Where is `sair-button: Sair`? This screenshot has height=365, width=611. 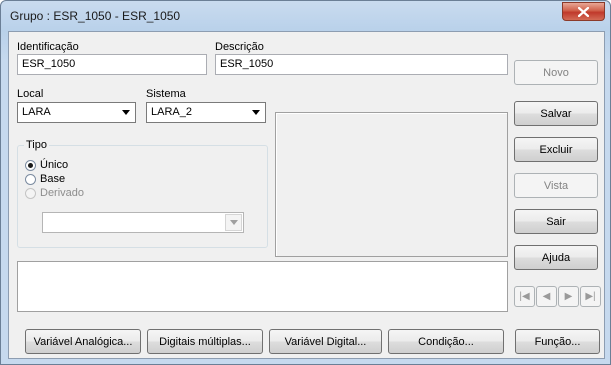 sair-button: Sair is located at coordinates (556, 221).